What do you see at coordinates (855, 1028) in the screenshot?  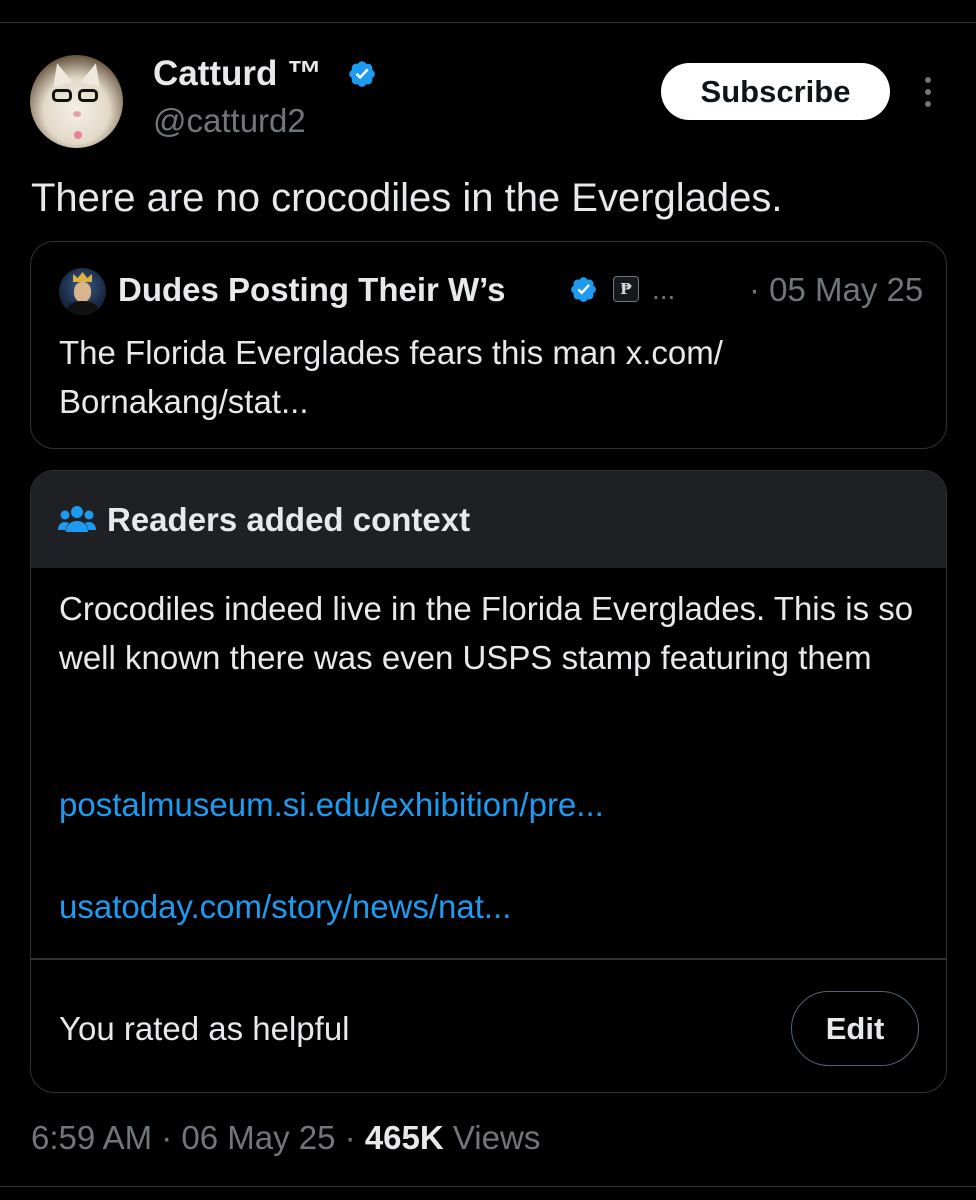 I see `edit-rating-button: Edit` at bounding box center [855, 1028].